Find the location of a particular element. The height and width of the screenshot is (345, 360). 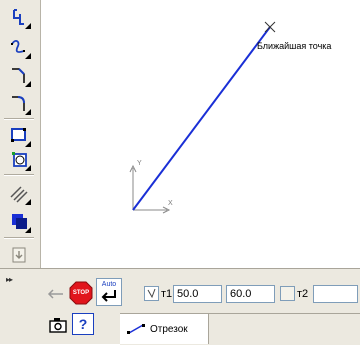

stop-label: STOP is located at coordinates (81, 293).